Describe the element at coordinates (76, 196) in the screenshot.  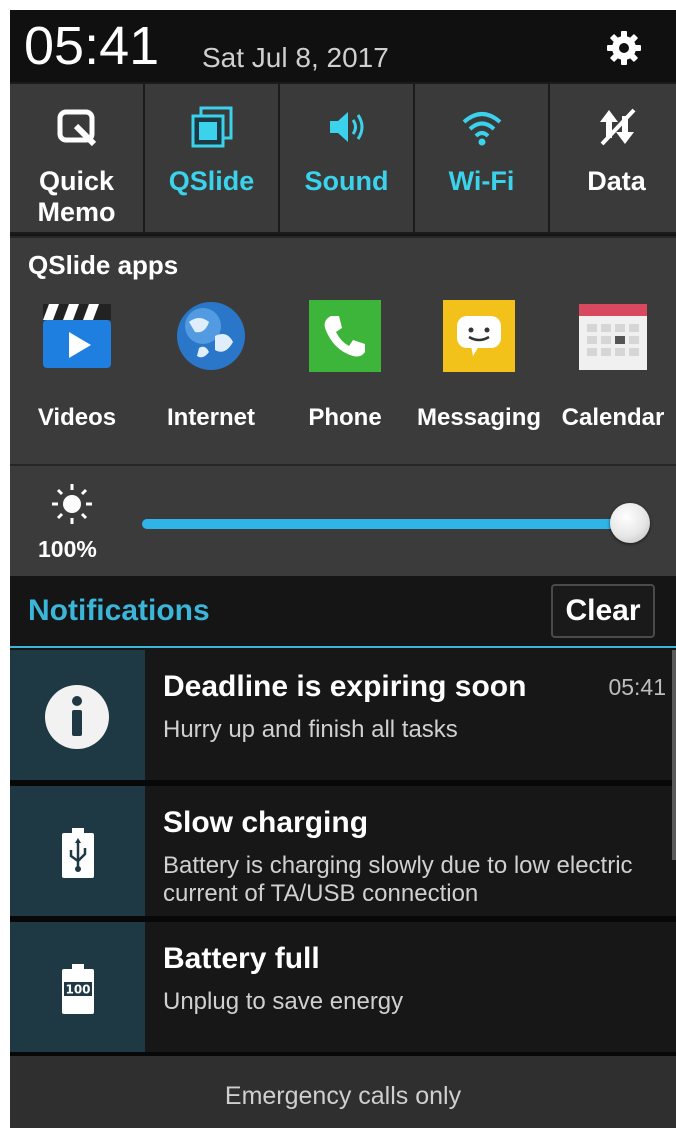
I see `toggle-label: Quick Memo` at that location.